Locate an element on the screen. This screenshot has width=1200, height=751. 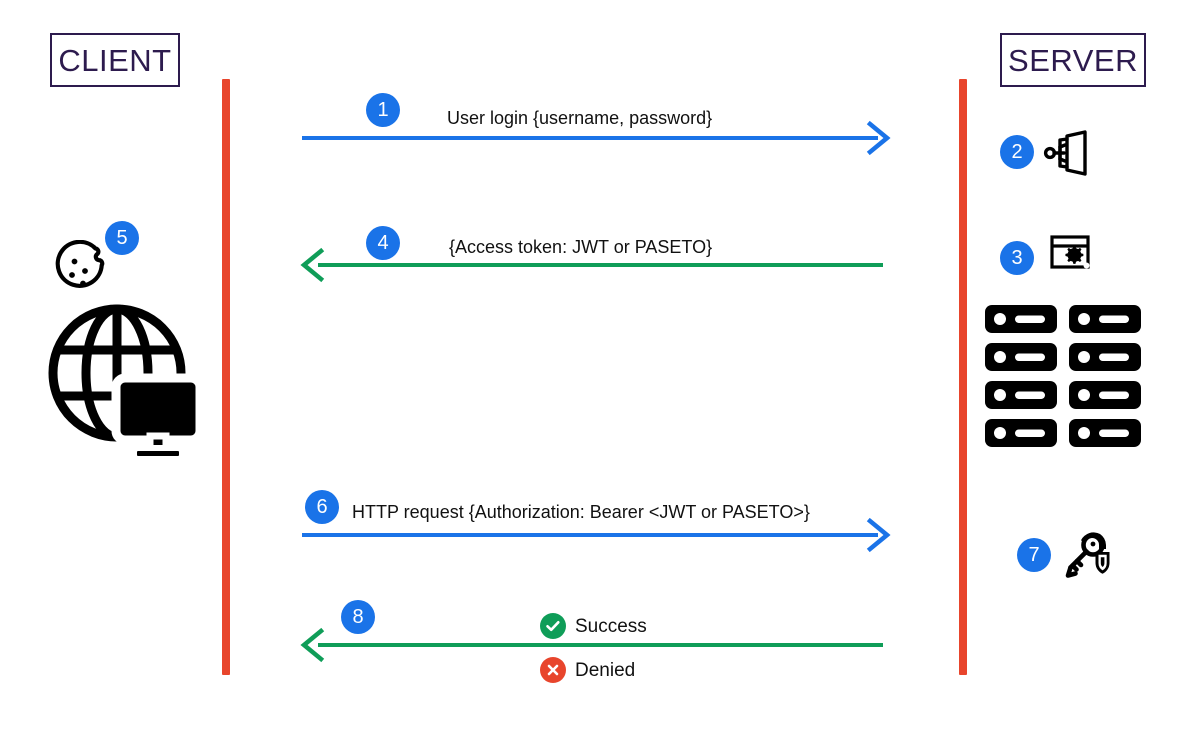
actor-server: SERVER is located at coordinates (1073, 60).